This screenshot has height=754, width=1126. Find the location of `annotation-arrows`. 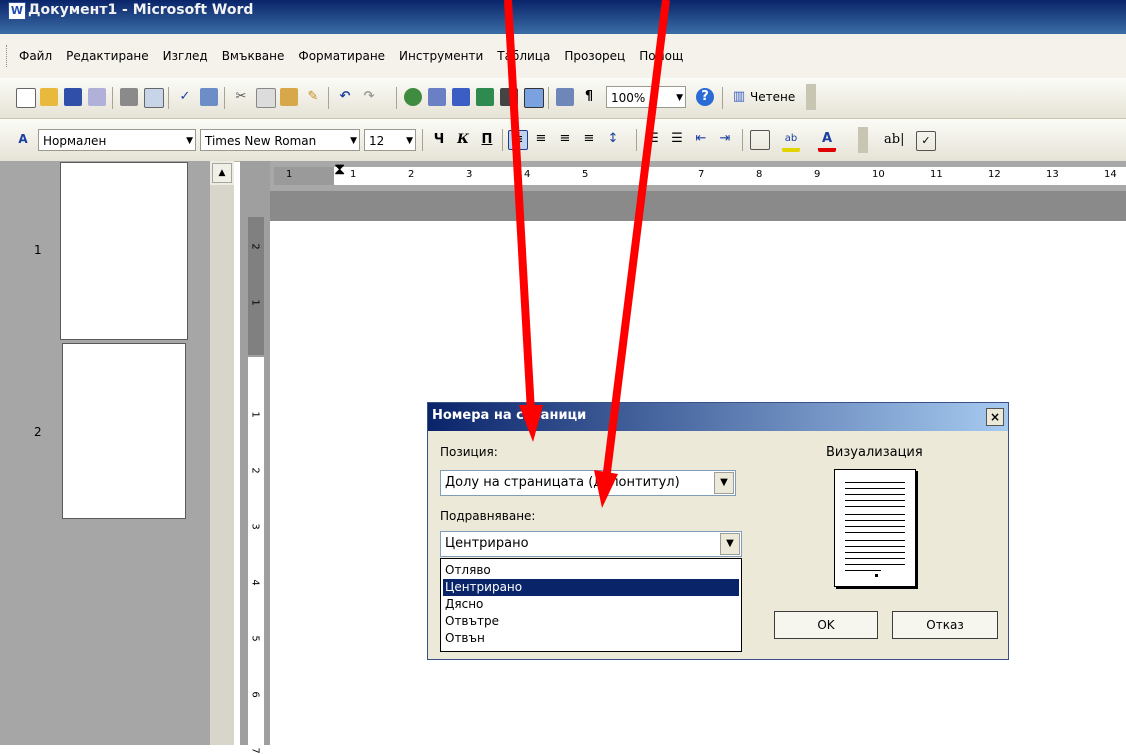

annotation-arrows is located at coordinates (587, 254).